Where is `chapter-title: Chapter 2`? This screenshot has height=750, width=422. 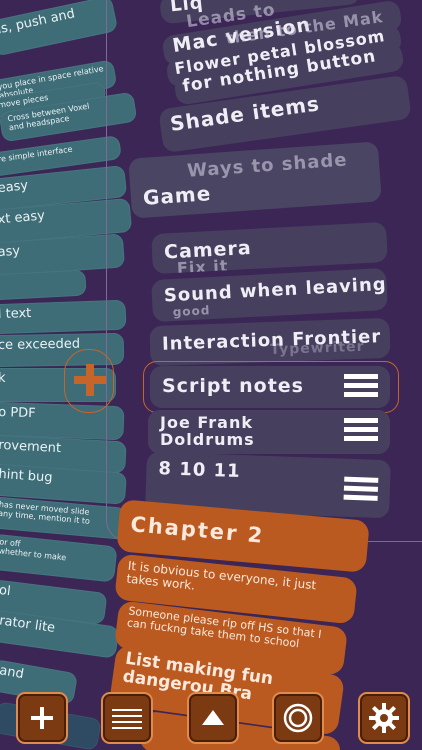
chapter-title: Chapter 2 is located at coordinates (197, 530).